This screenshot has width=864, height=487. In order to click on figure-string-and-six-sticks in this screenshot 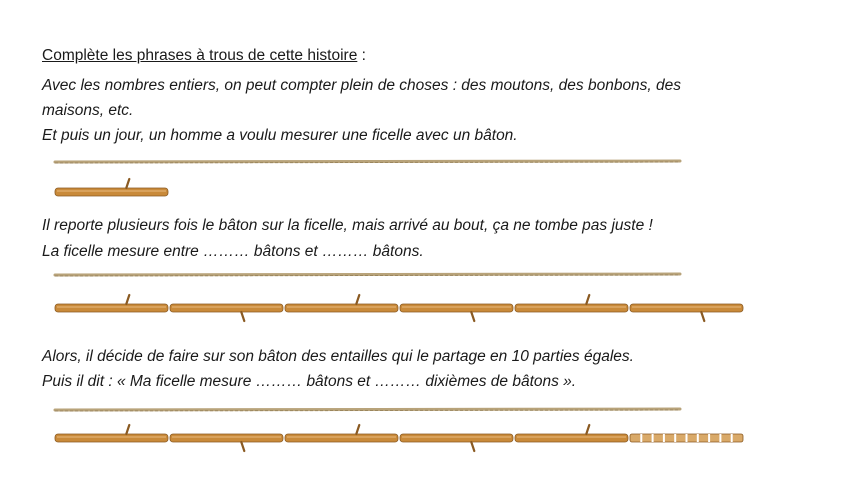, I will do `click(398, 297)`.